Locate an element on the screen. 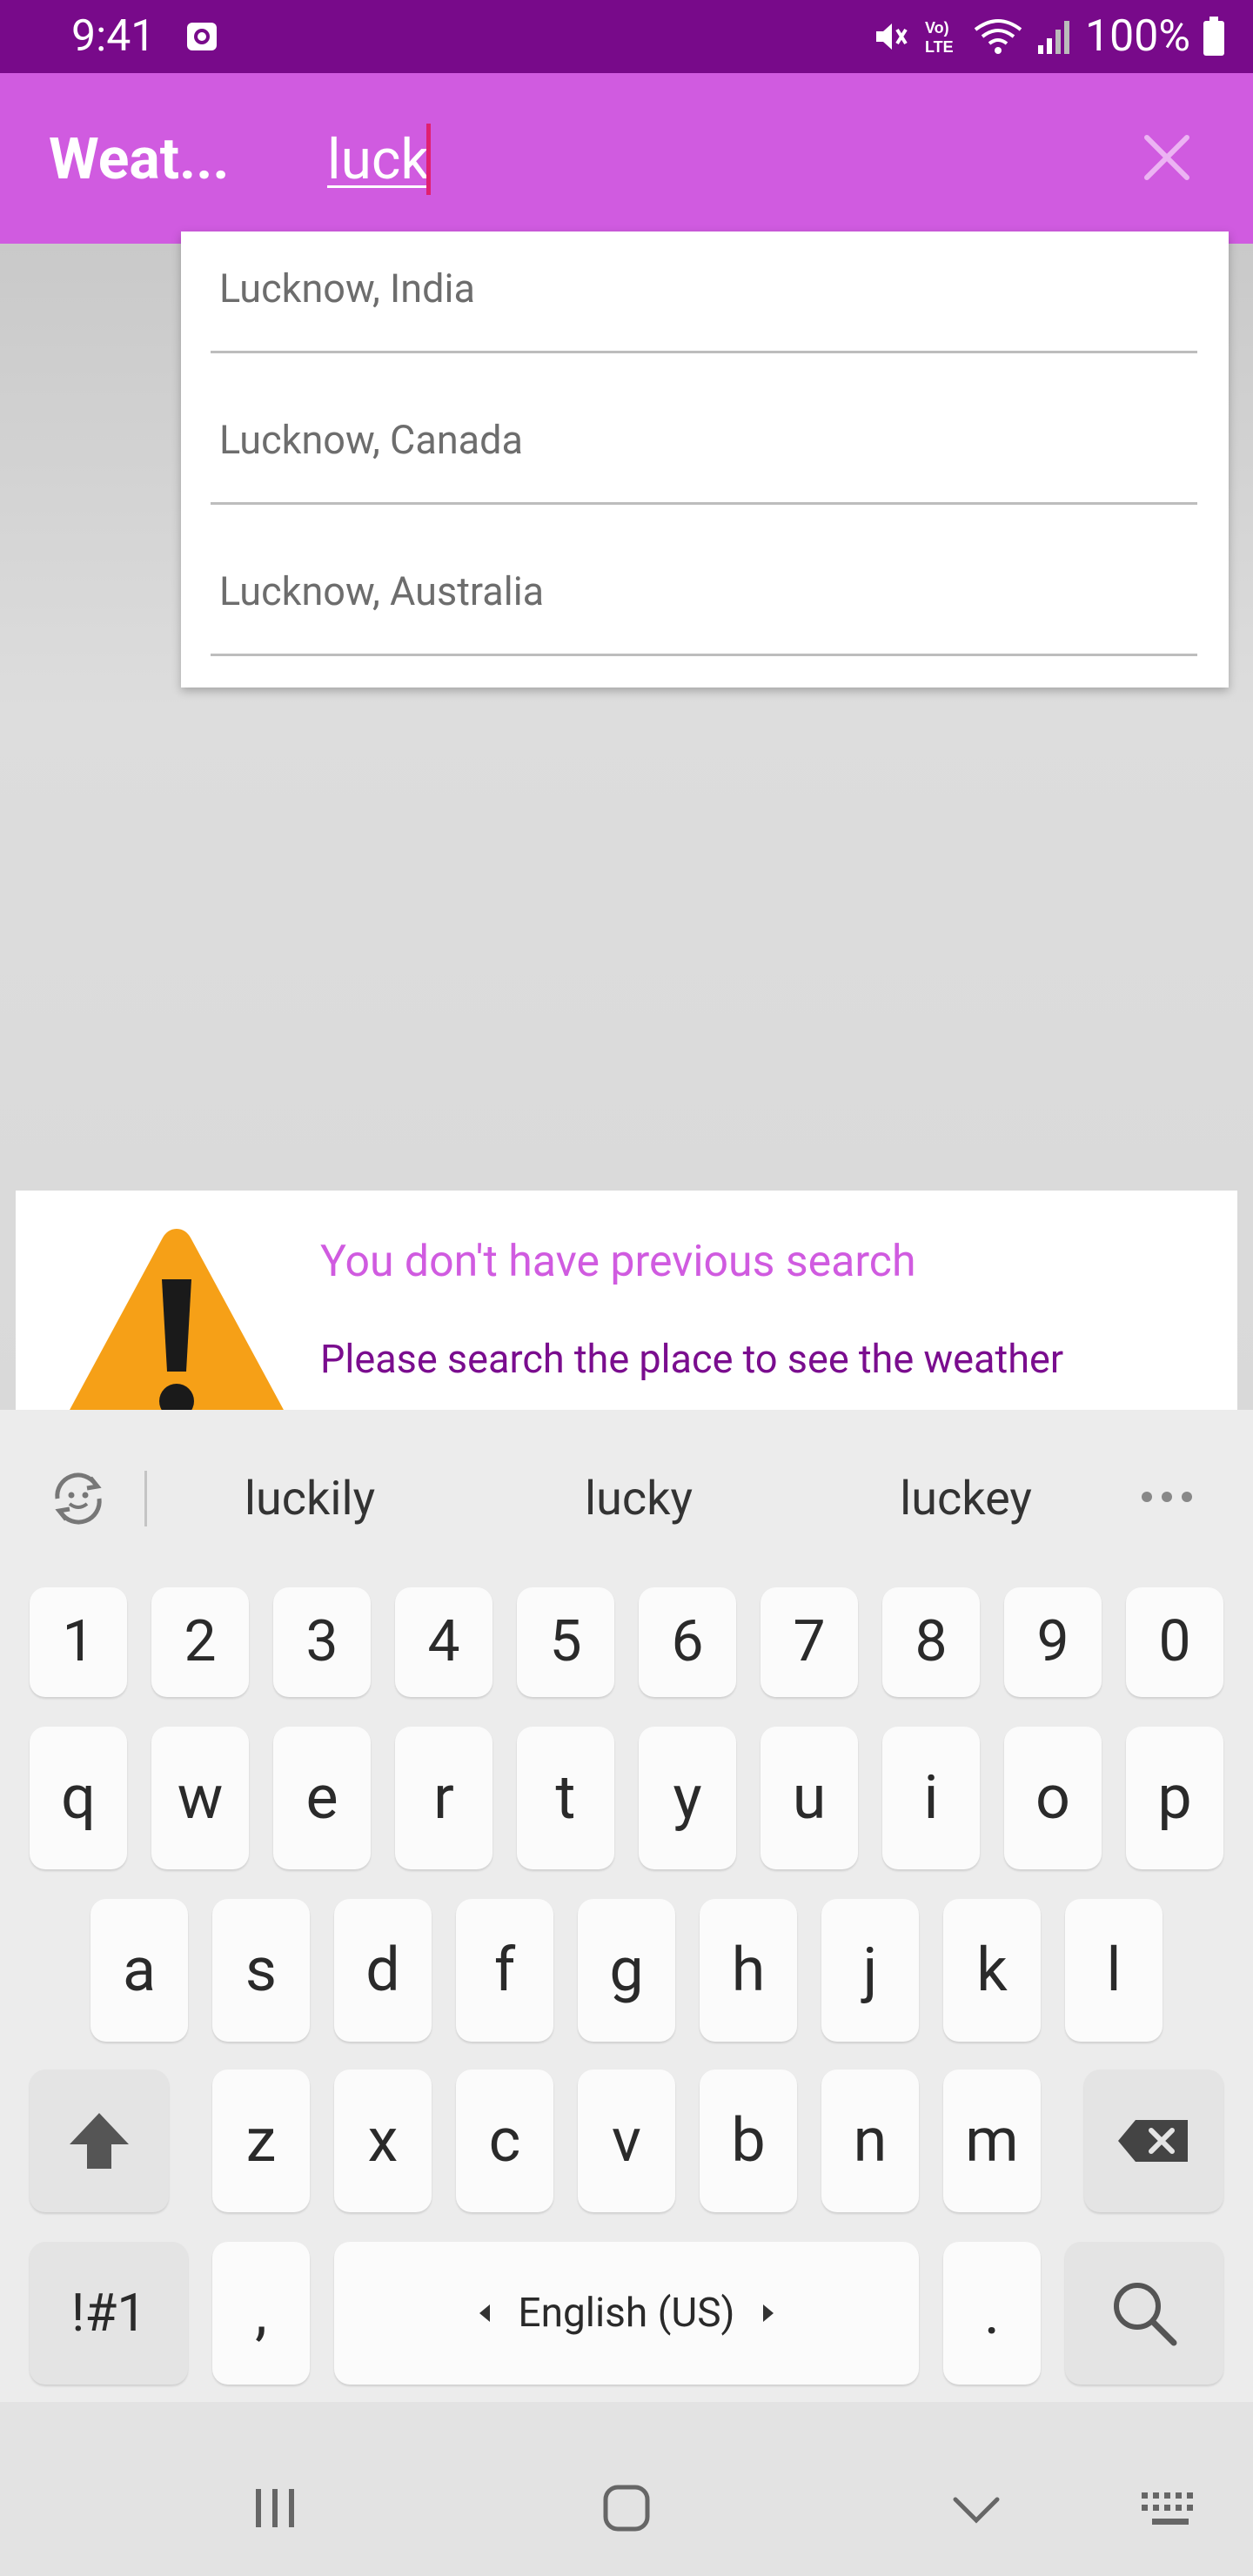 The height and width of the screenshot is (2576, 1253). key-u: u is located at coordinates (809, 1798).